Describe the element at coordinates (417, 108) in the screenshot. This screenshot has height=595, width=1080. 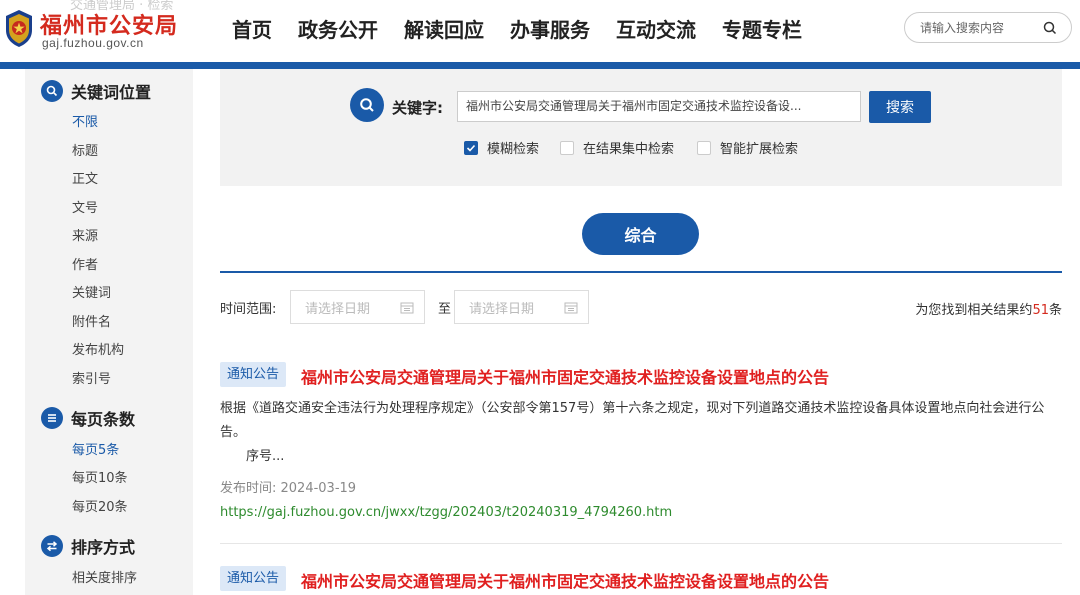
I see `keyword-label: 关键字:` at that location.